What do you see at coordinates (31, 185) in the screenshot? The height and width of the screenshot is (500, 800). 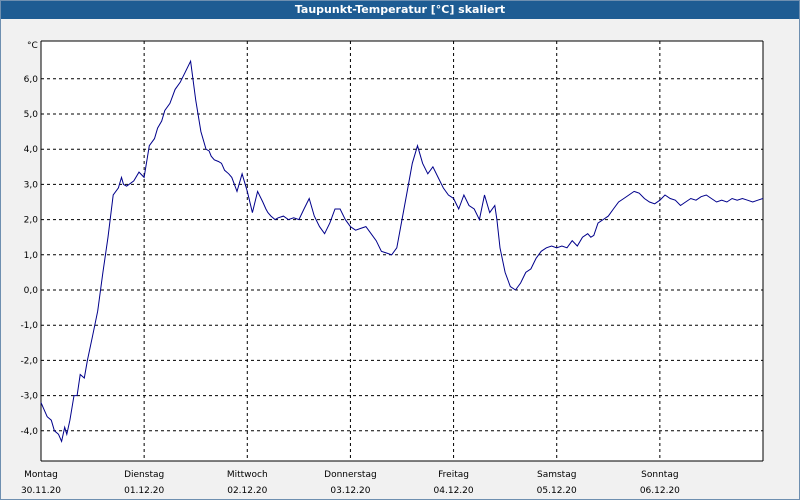 I see `y-tick-label: 3,0` at bounding box center [31, 185].